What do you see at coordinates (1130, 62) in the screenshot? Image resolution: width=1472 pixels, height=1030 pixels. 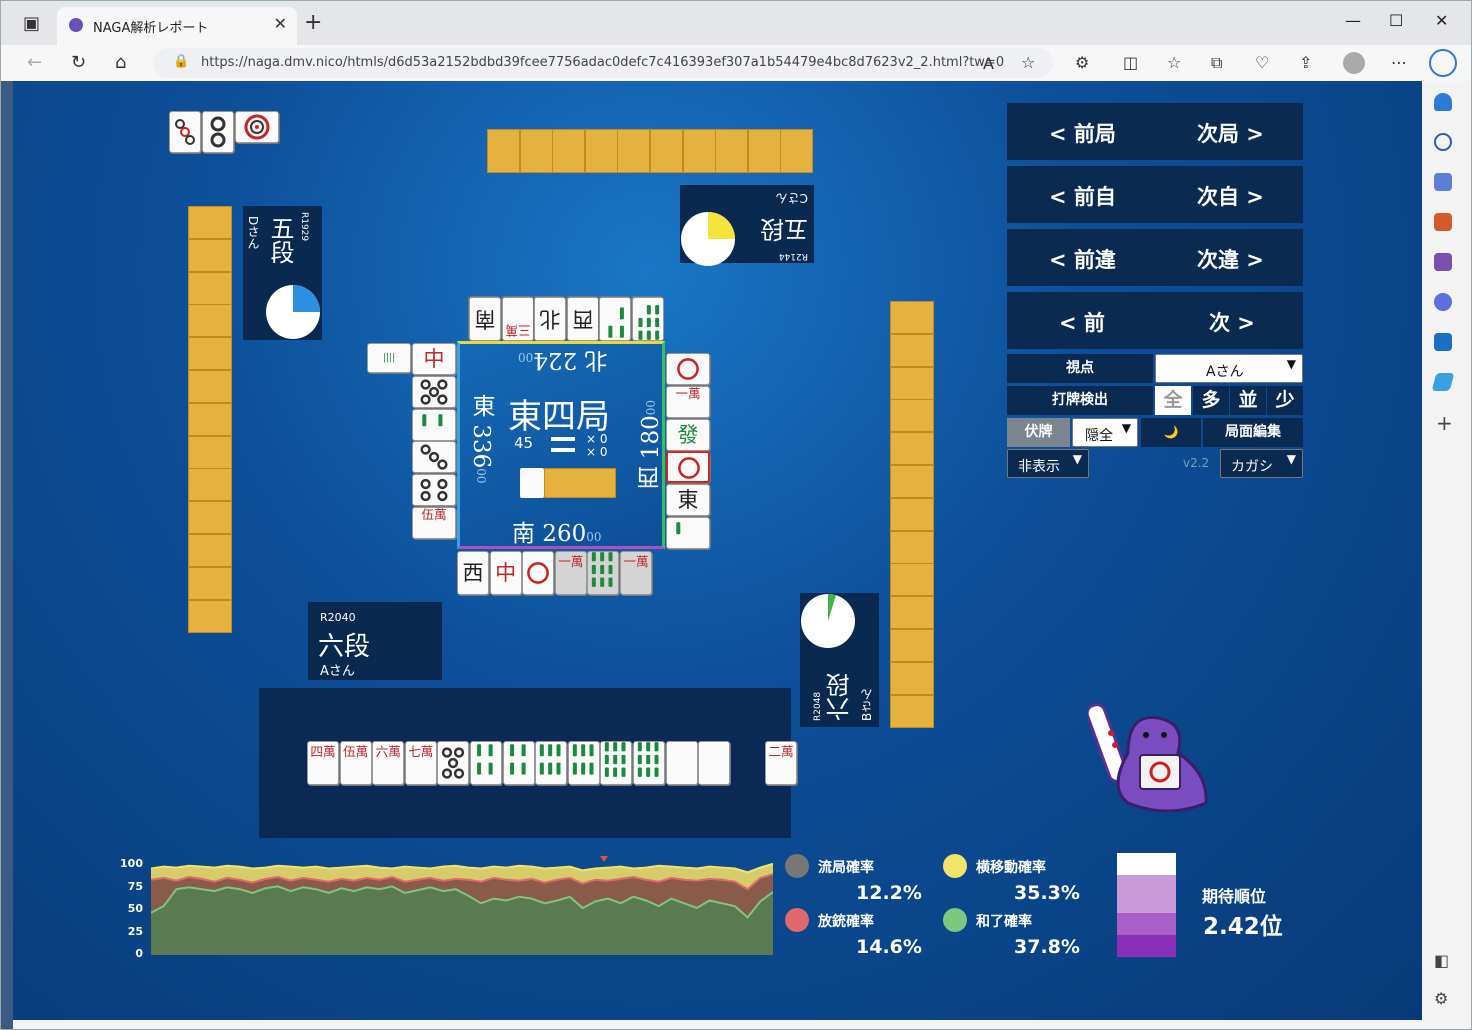 I see `split-screen-icon: ◫` at bounding box center [1130, 62].